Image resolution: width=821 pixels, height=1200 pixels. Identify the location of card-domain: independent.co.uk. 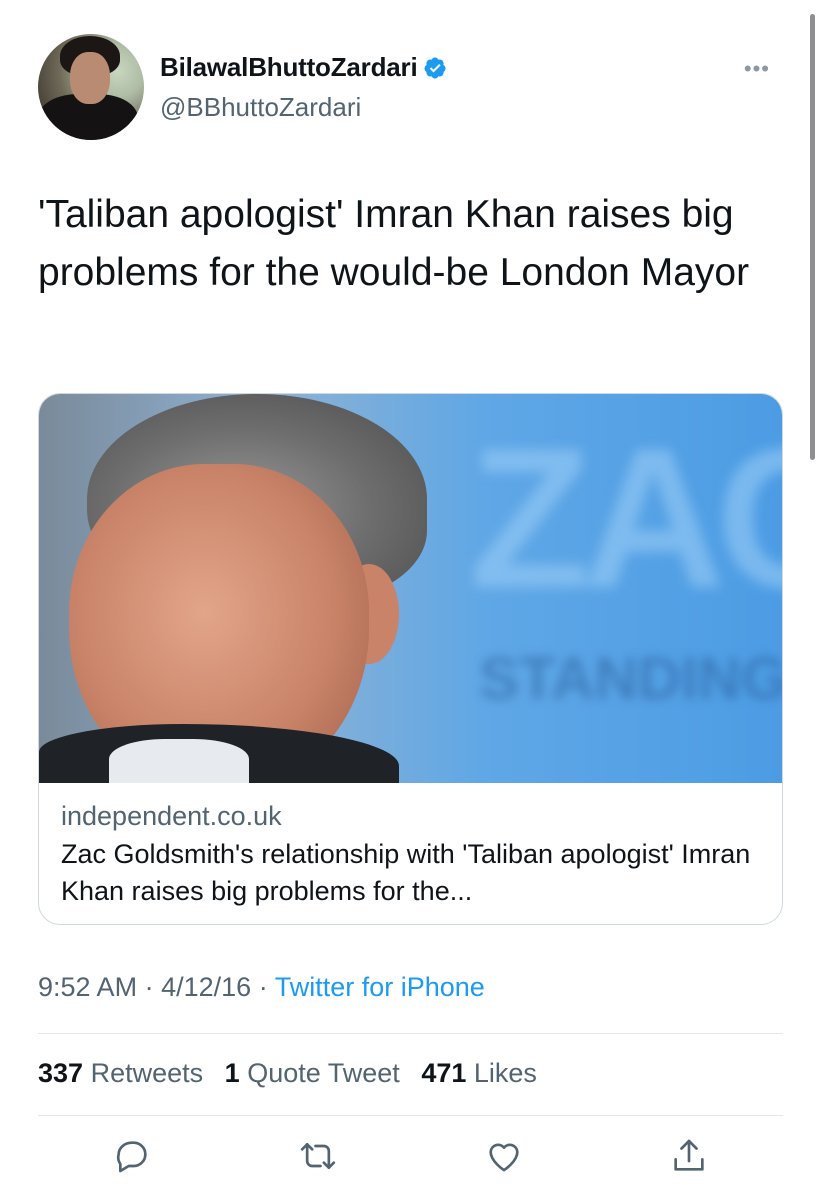
(171, 816).